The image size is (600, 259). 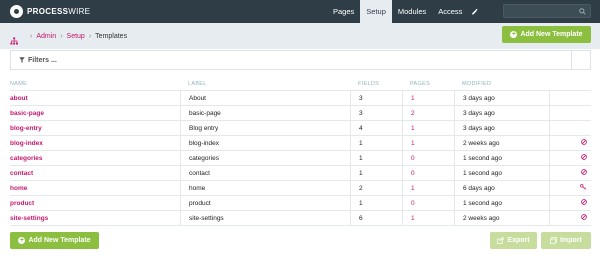 What do you see at coordinates (14, 38) in the screenshot?
I see `sitemap-icon` at bounding box center [14, 38].